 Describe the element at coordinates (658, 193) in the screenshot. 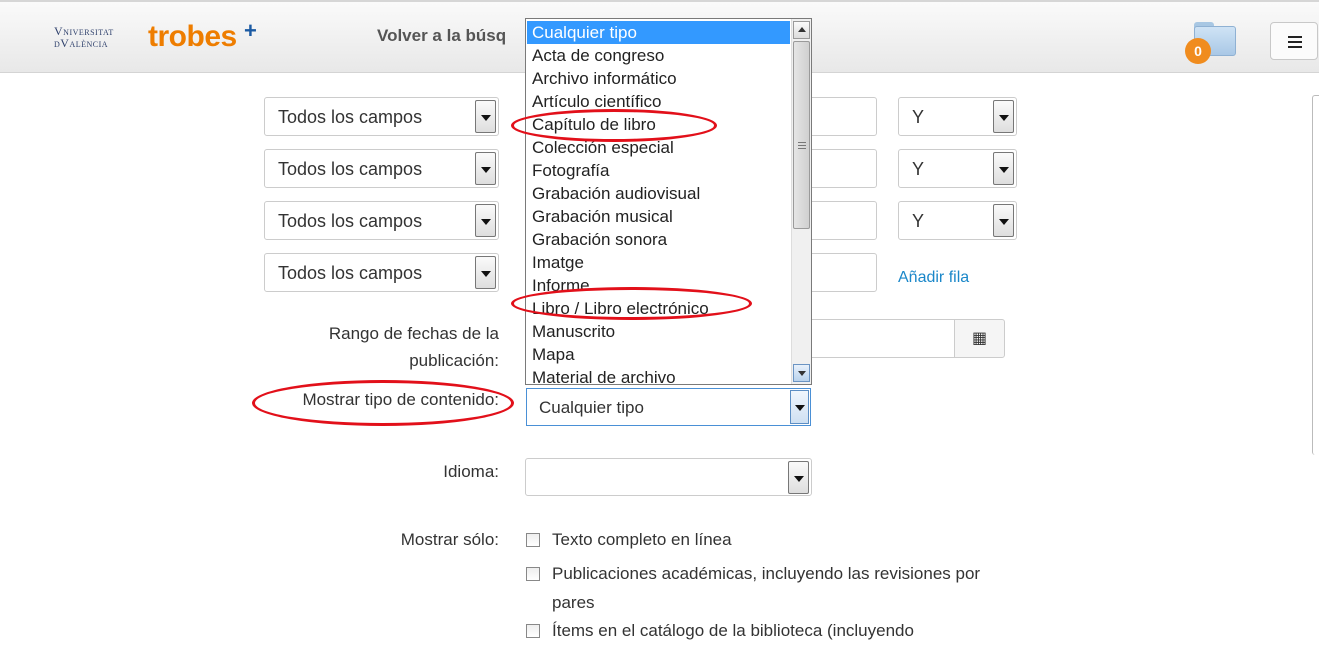

I see `dropdown-option: Grabación audiovisual` at that location.